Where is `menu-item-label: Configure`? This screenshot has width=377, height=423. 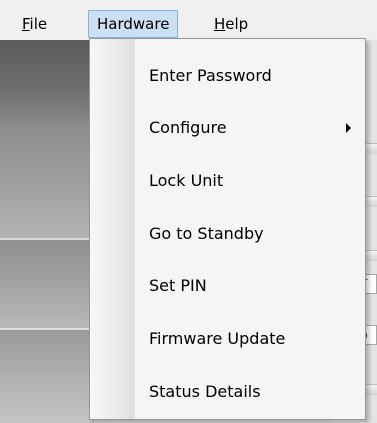 menu-item-label: Configure is located at coordinates (188, 127).